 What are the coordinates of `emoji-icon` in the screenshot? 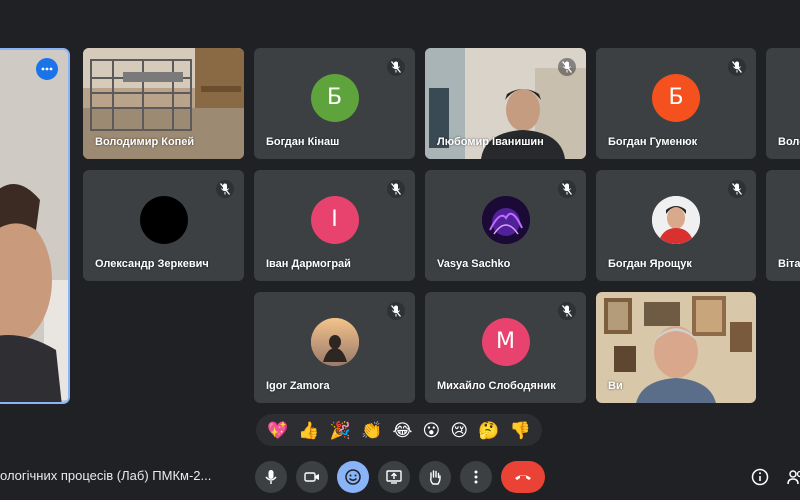 It's located at (353, 477).